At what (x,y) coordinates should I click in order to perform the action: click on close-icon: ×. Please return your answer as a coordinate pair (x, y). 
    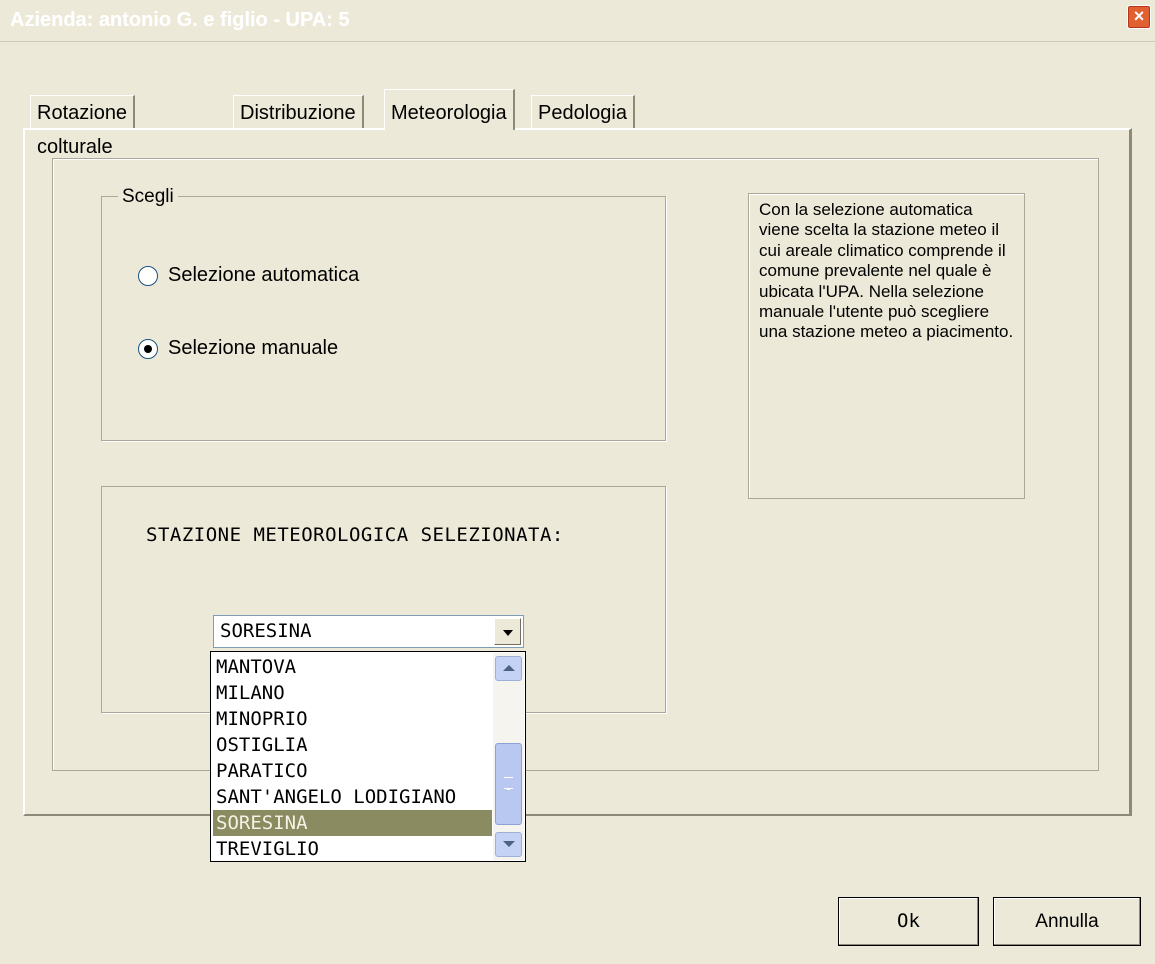
    Looking at the image, I should click on (1139, 17).